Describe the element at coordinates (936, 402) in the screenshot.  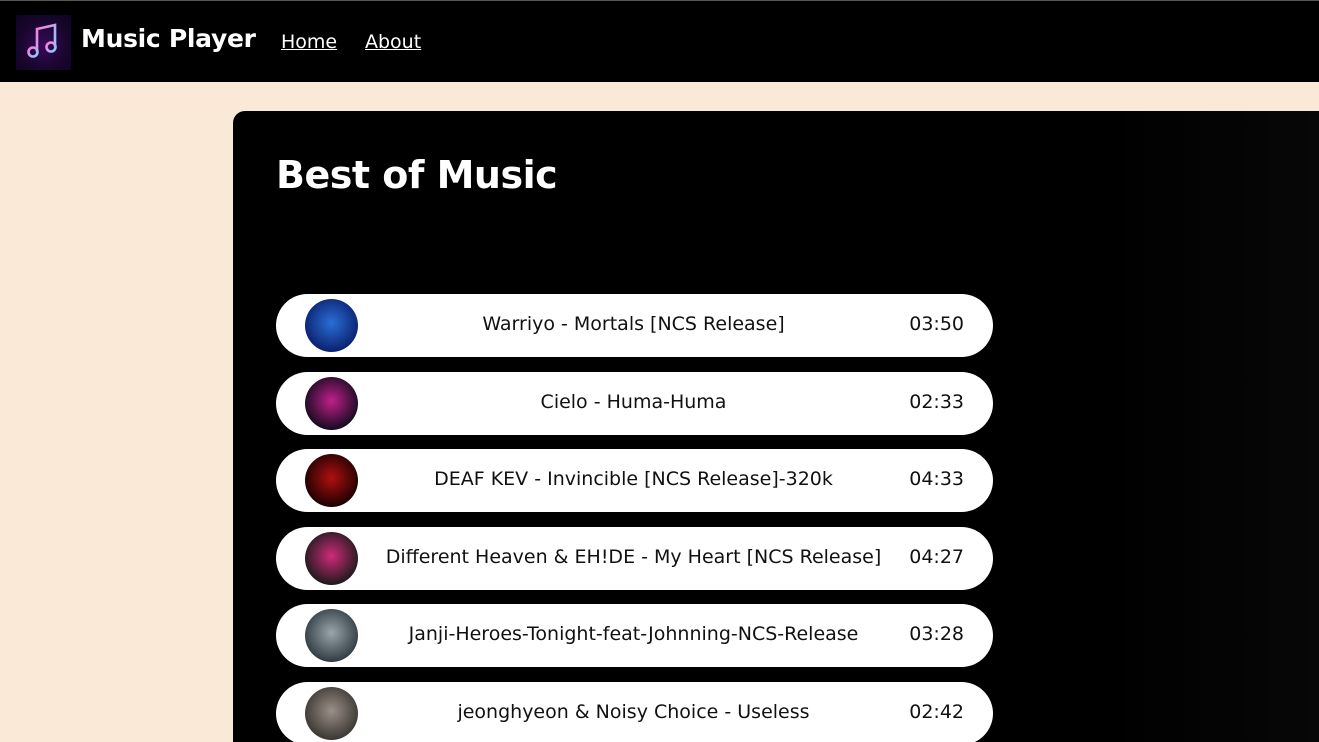
I see `song-duration: 02:33` at that location.